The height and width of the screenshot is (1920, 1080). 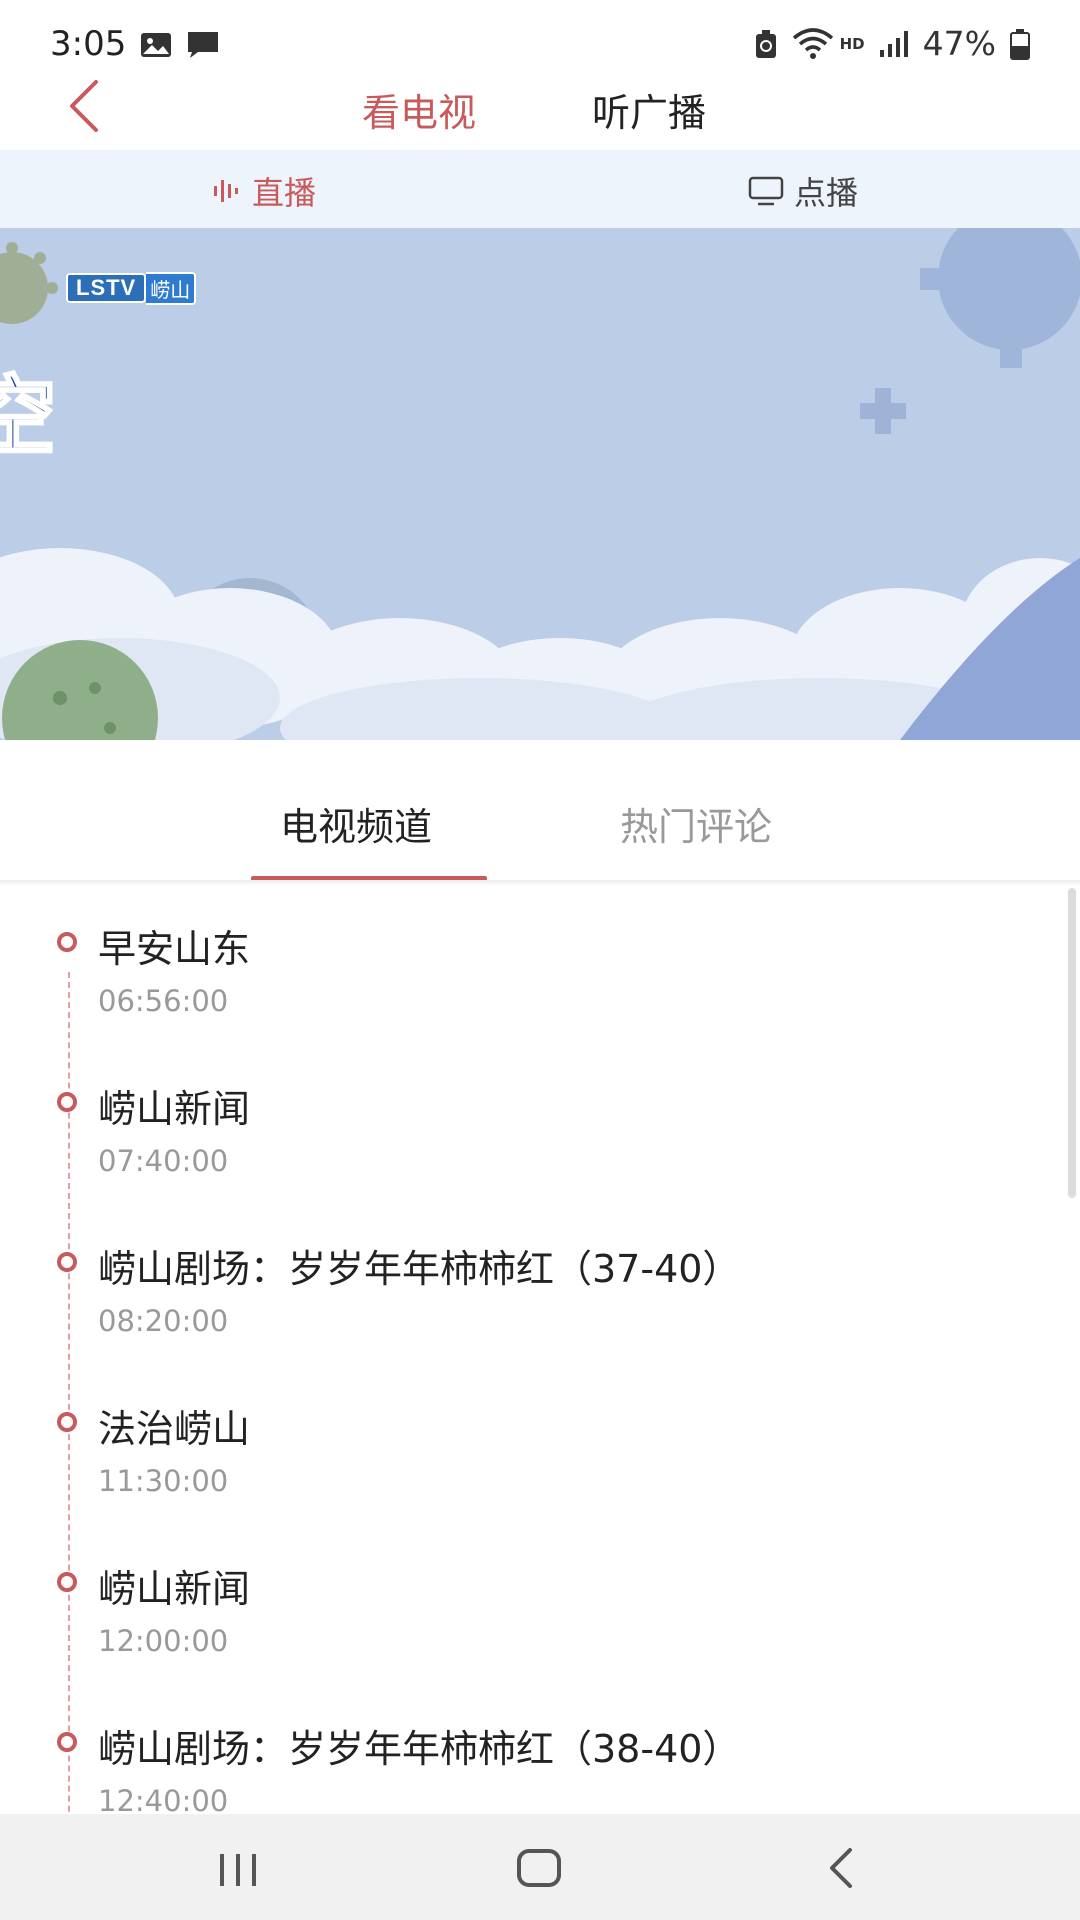 What do you see at coordinates (284, 193) in the screenshot?
I see `subnav-live-label: 直播` at bounding box center [284, 193].